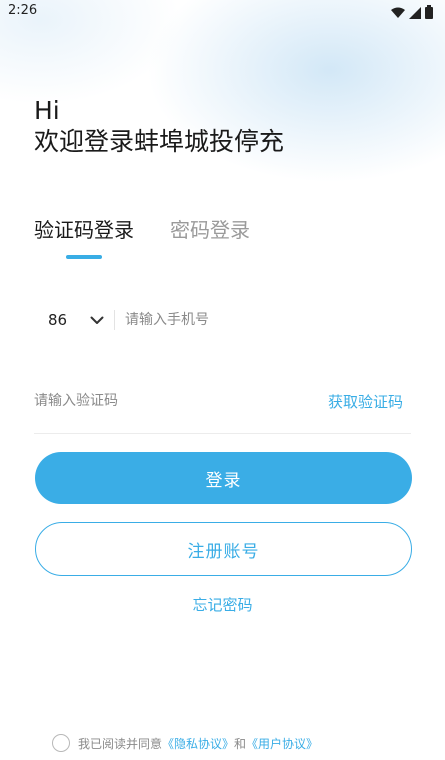  I want to click on status-time: 2:26, so click(23, 10).